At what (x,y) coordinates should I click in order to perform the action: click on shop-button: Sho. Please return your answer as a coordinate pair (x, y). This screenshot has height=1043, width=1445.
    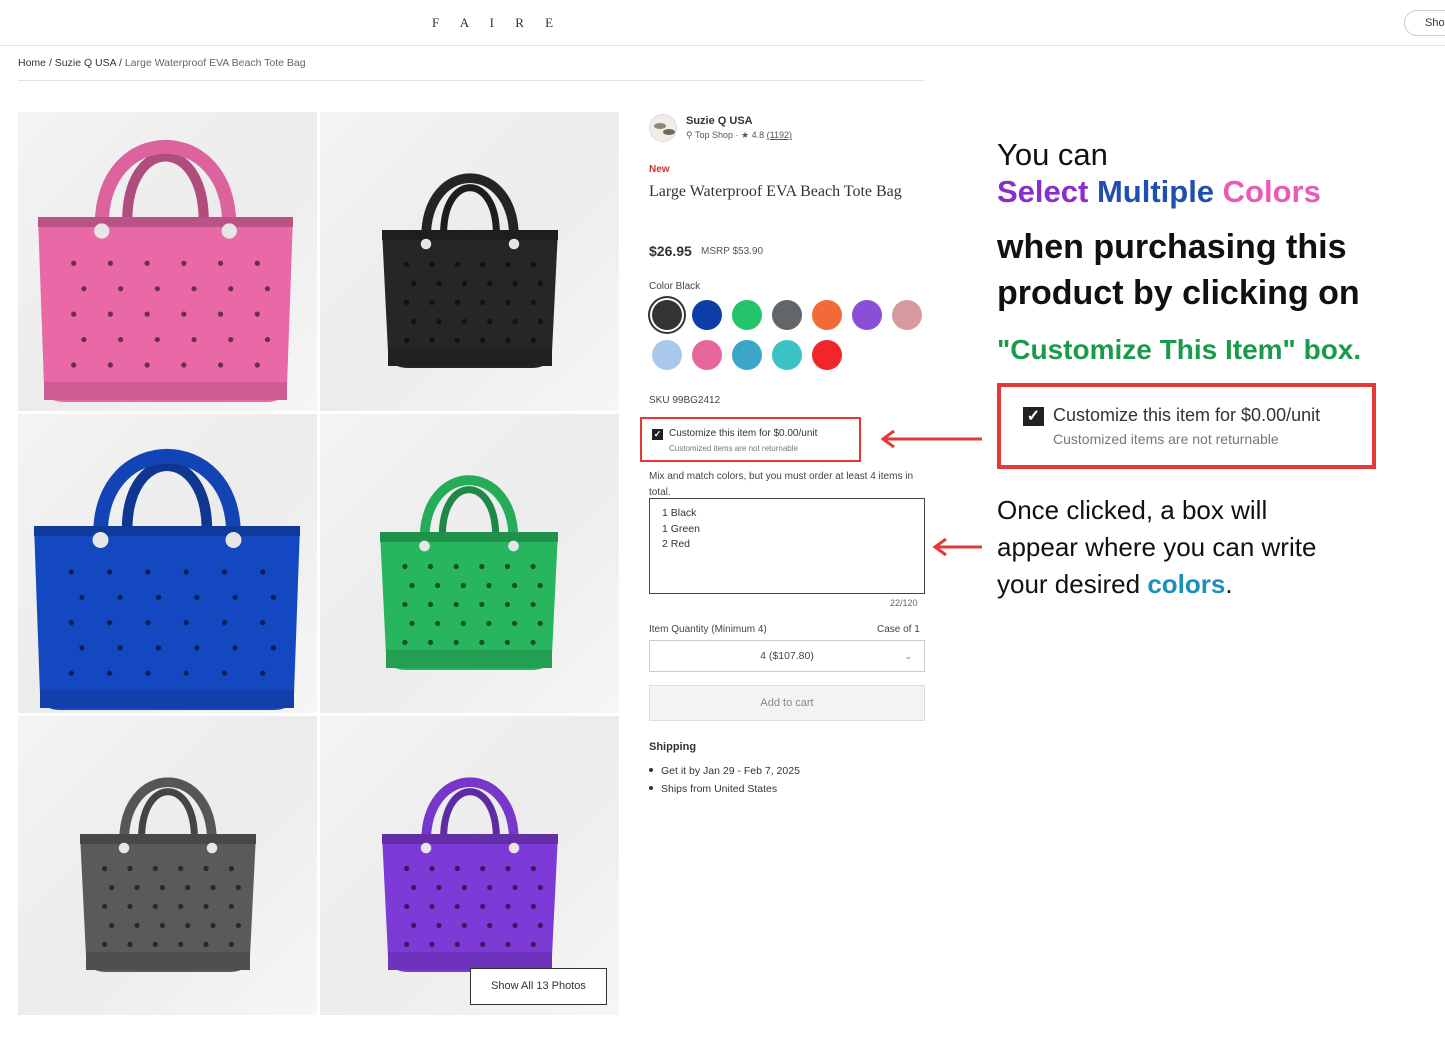
    Looking at the image, I should click on (1424, 23).